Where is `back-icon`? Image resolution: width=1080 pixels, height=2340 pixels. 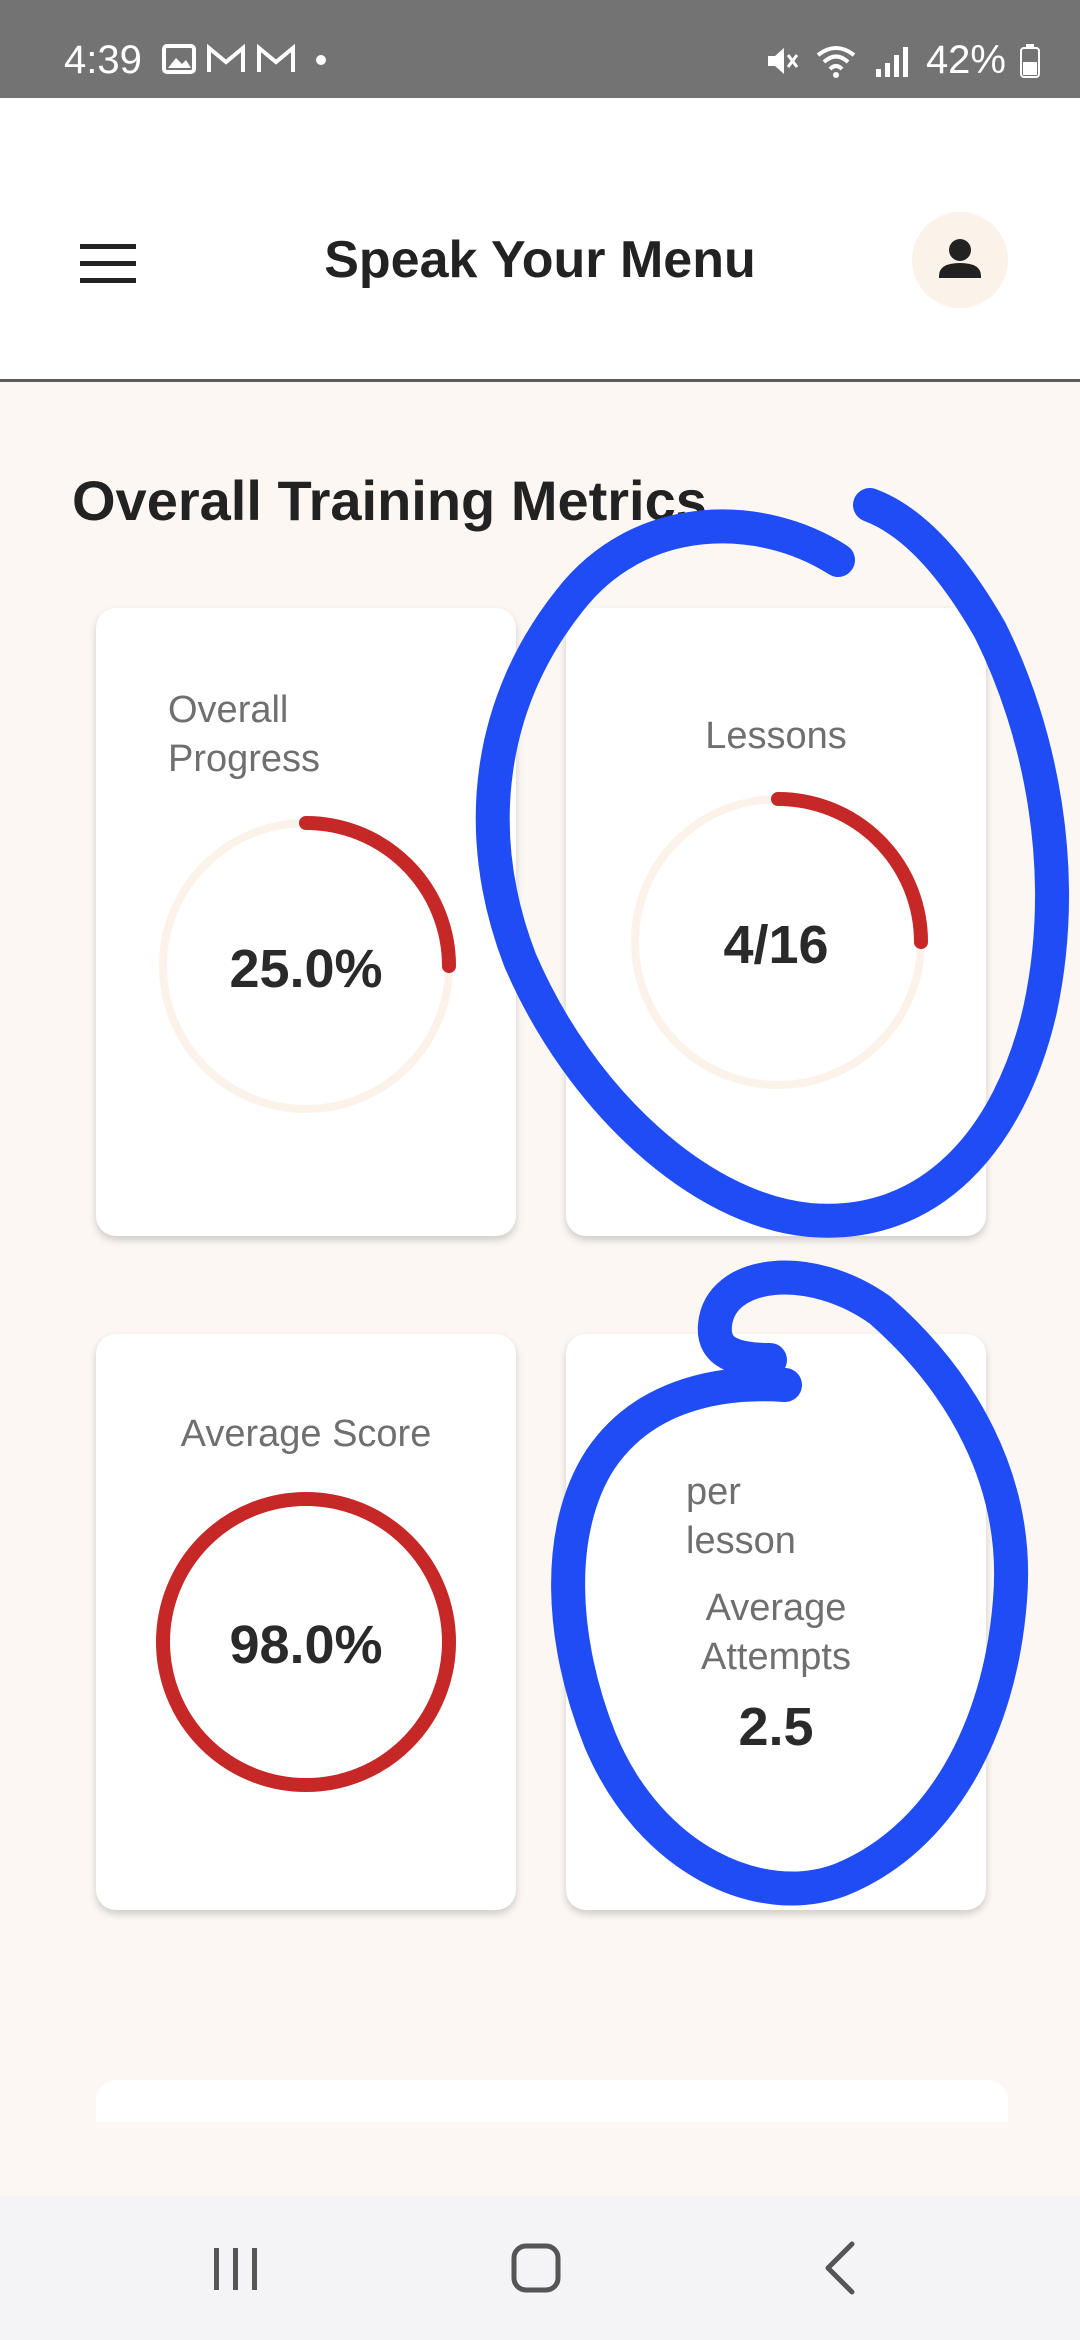
back-icon is located at coordinates (840, 2268).